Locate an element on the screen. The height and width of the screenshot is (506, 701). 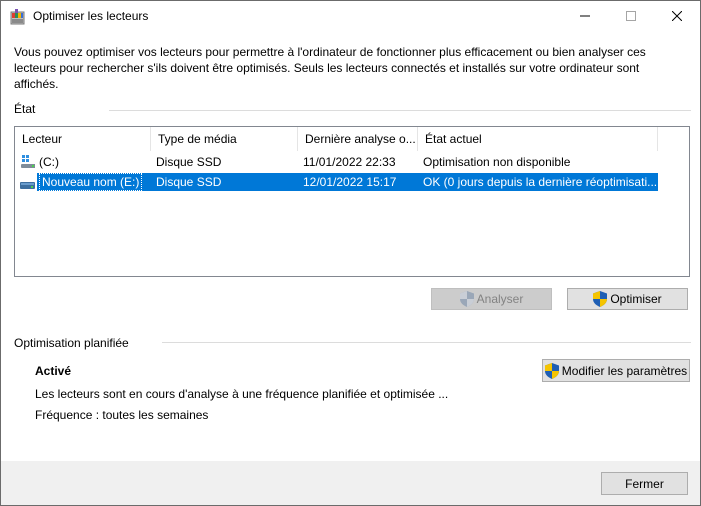
modify-settings-label: Modifier les paramètres is located at coordinates (624, 370).